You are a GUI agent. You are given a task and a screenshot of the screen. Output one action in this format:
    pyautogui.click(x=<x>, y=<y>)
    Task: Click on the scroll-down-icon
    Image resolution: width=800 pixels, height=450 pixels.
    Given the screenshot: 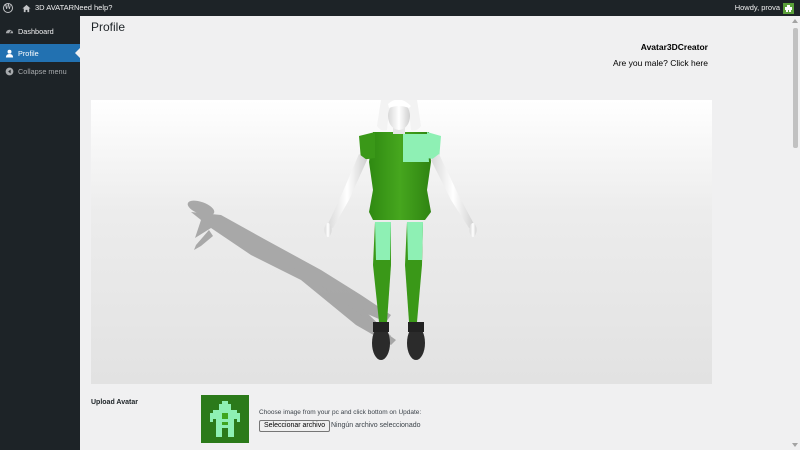 What is the action you would take?
    pyautogui.click(x=795, y=445)
    